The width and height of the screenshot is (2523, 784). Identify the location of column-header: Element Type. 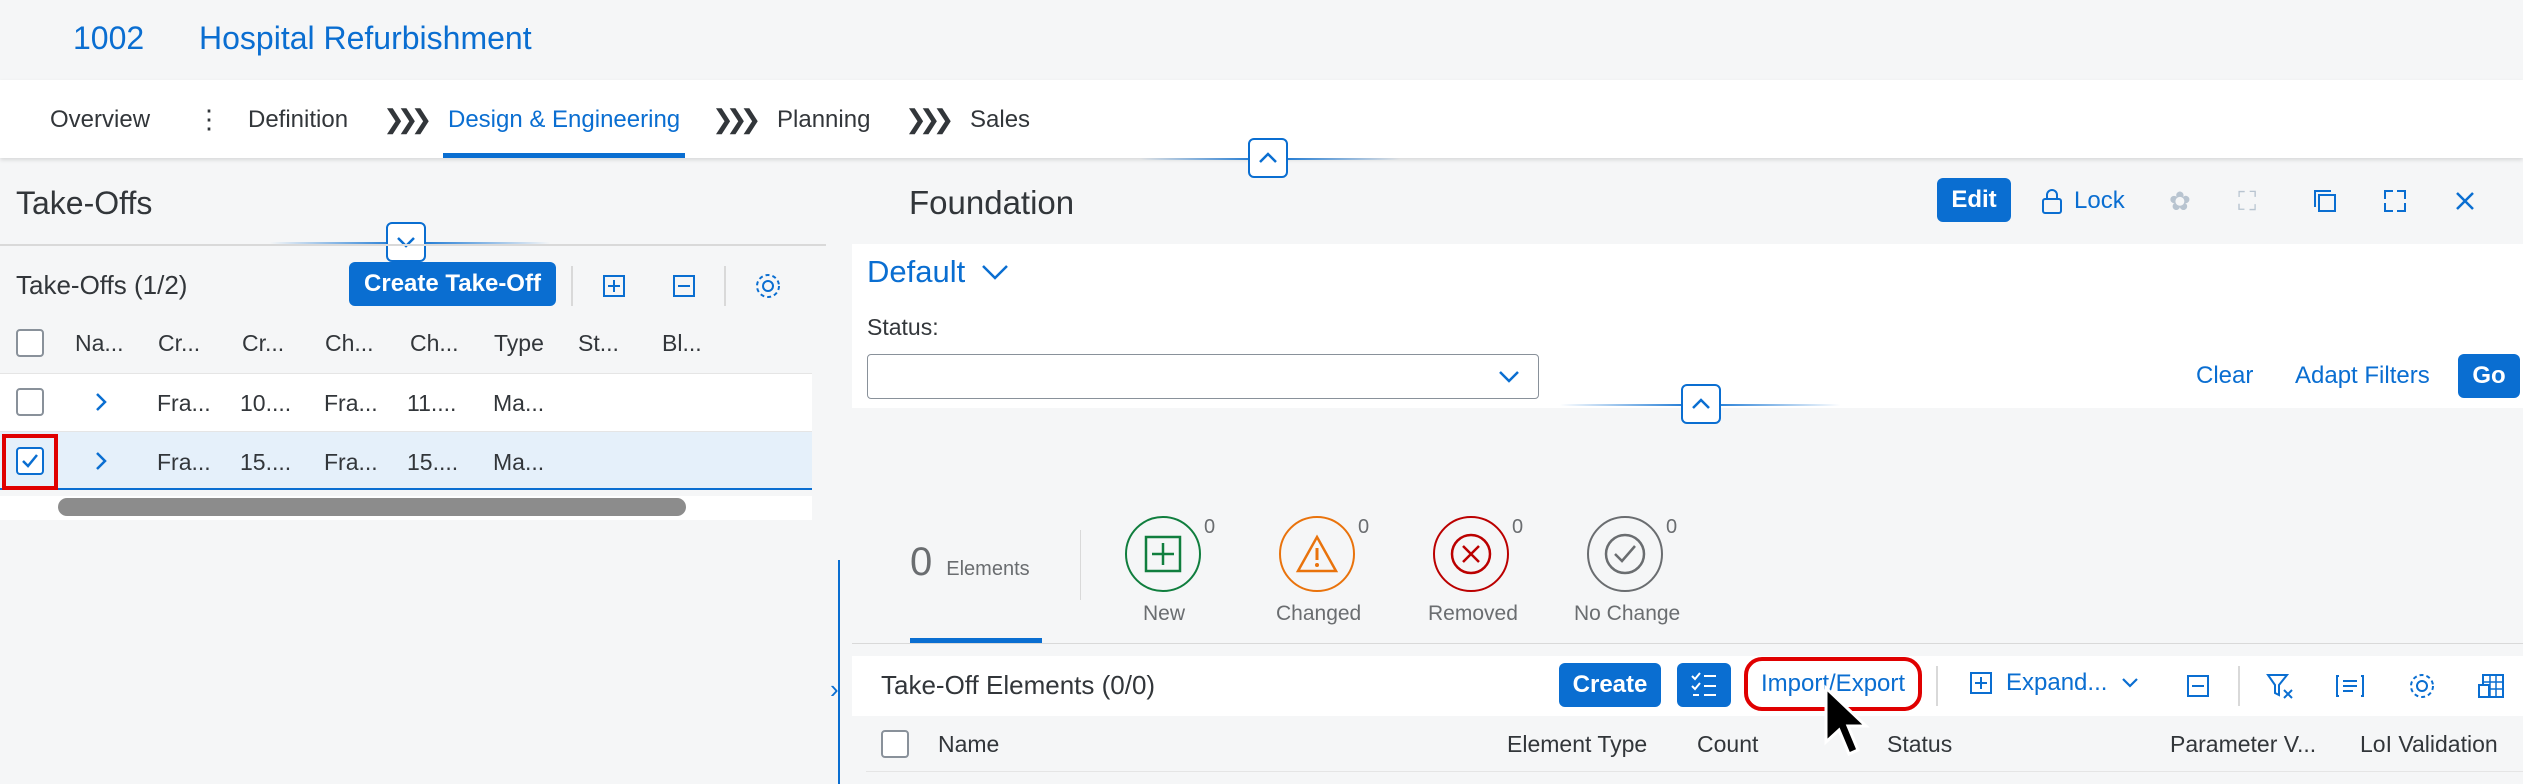
(1577, 744).